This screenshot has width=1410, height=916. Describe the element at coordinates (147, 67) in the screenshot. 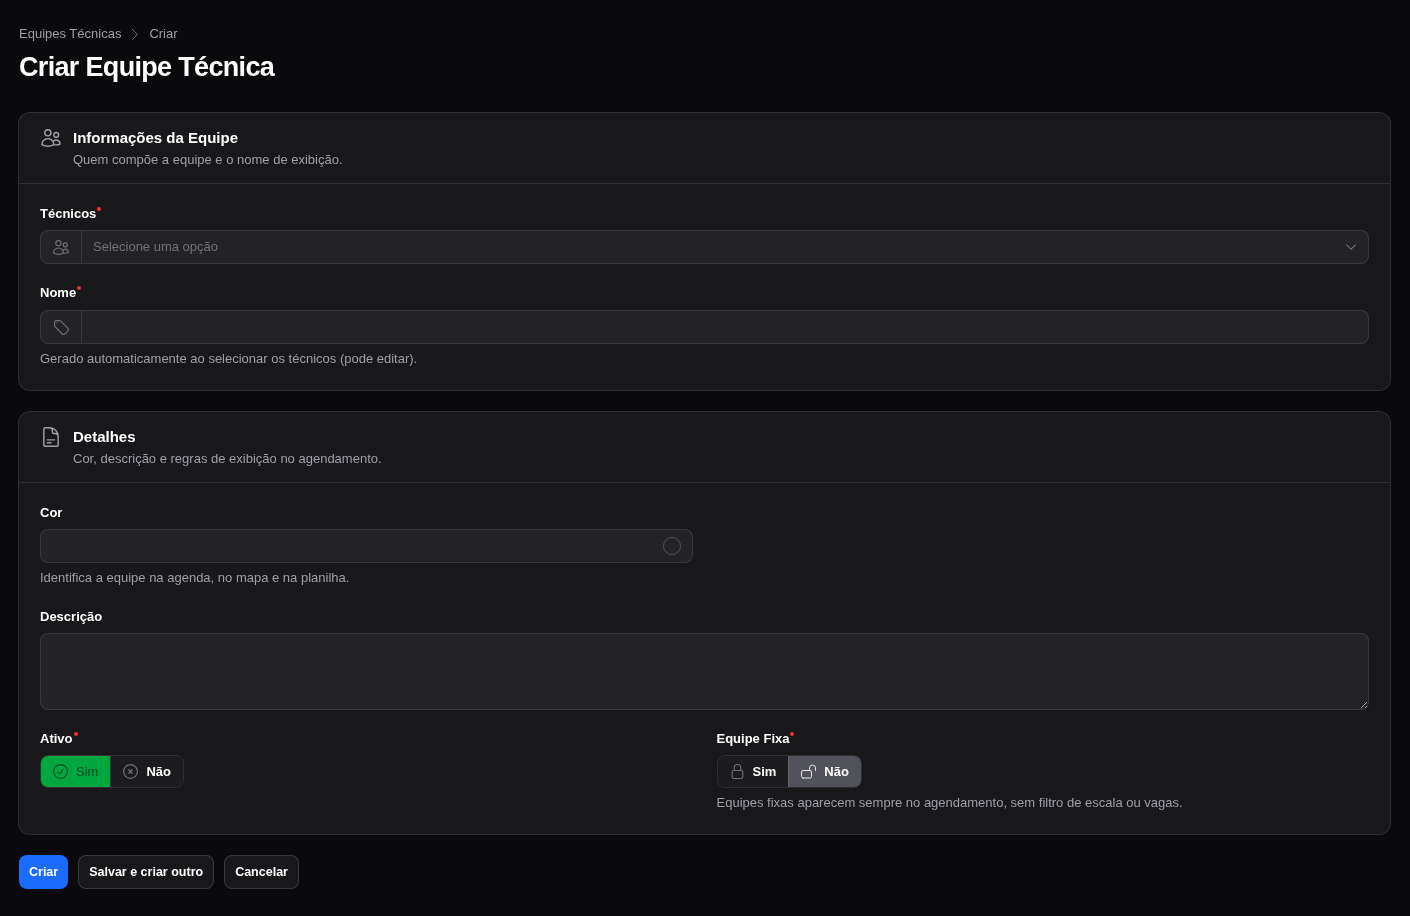

I see `page-title: Criar Equipe Técnica` at that location.